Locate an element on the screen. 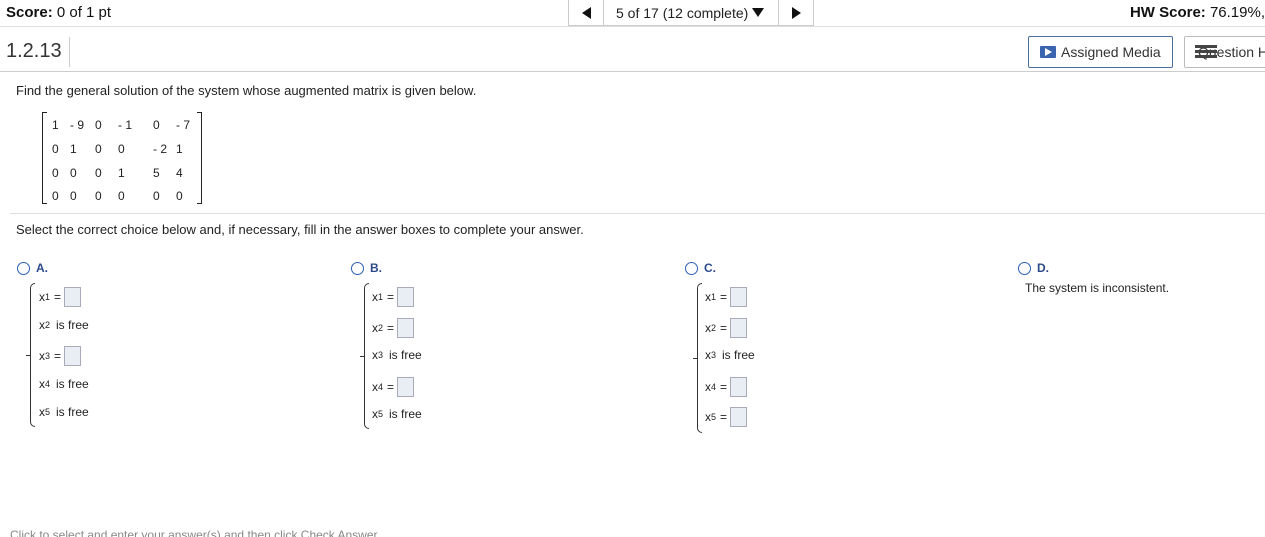 This screenshot has height=537, width=1265. choice-c-line: x 1 = is located at coordinates (726, 297).